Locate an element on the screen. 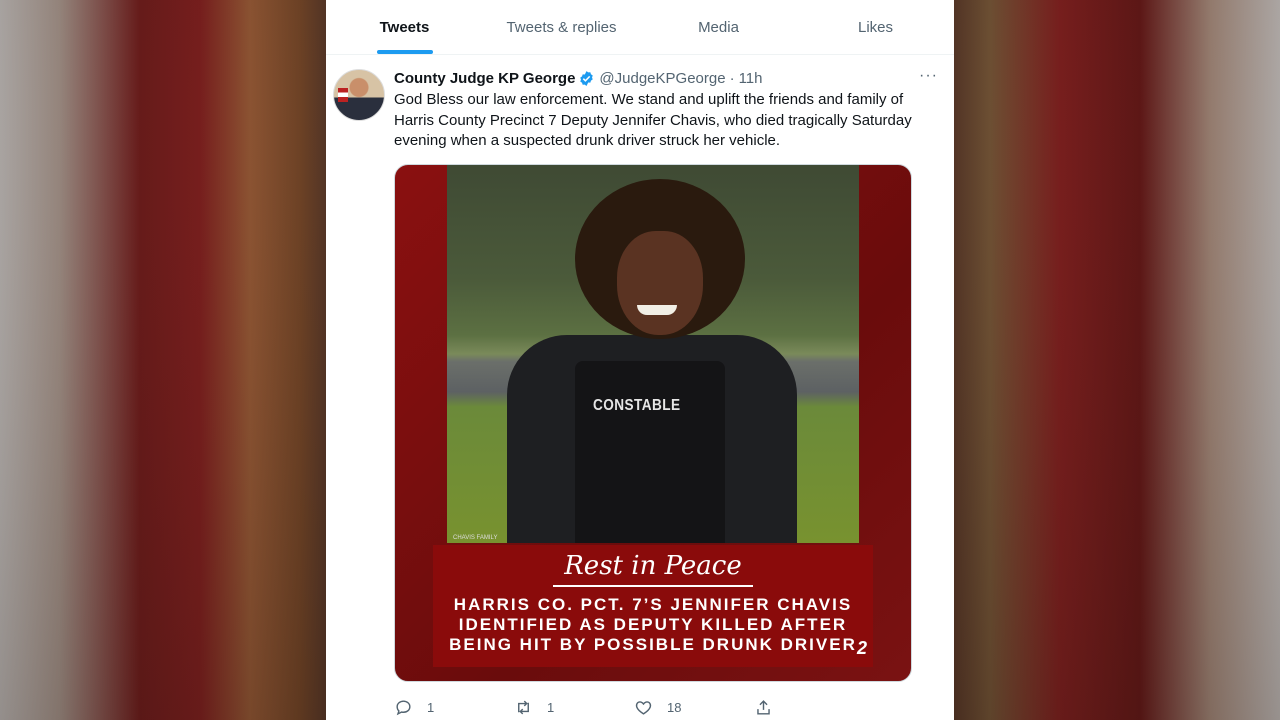  photo-credit: CHAVIS FAMILY is located at coordinates (475, 537).